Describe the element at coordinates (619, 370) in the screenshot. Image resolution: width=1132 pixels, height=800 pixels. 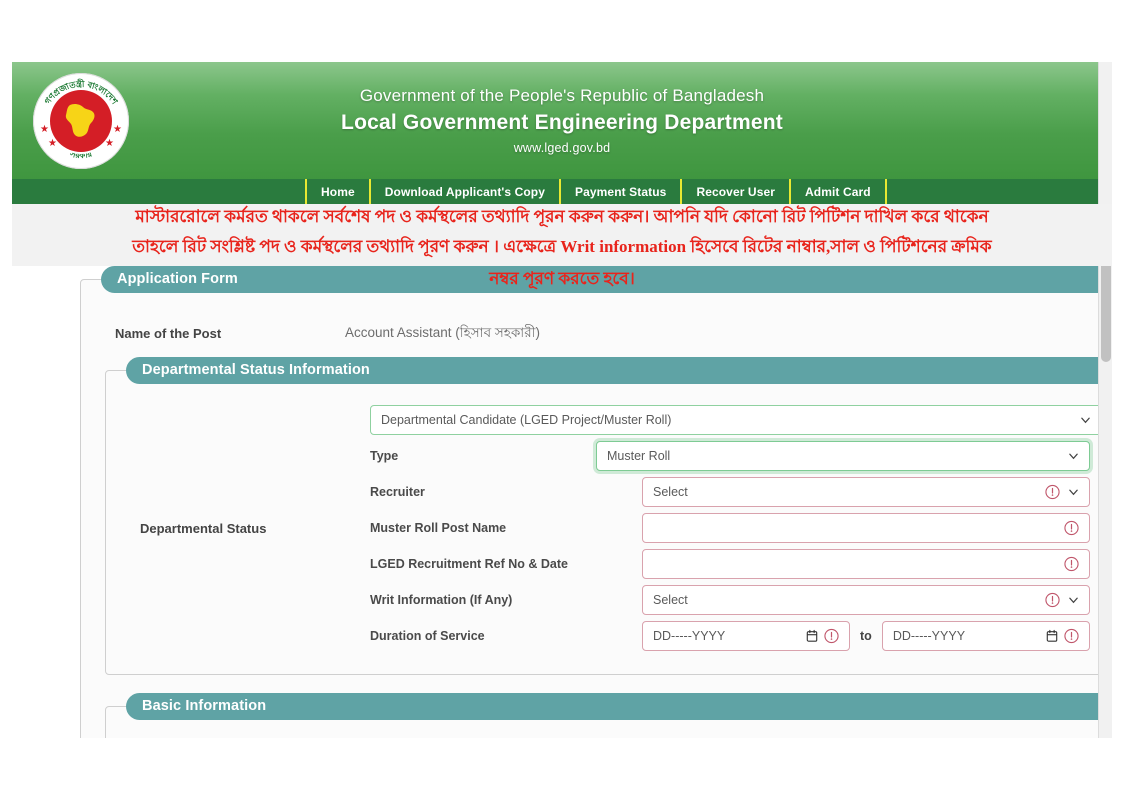
I see `departmental-status-title: Departmental Status Information` at that location.